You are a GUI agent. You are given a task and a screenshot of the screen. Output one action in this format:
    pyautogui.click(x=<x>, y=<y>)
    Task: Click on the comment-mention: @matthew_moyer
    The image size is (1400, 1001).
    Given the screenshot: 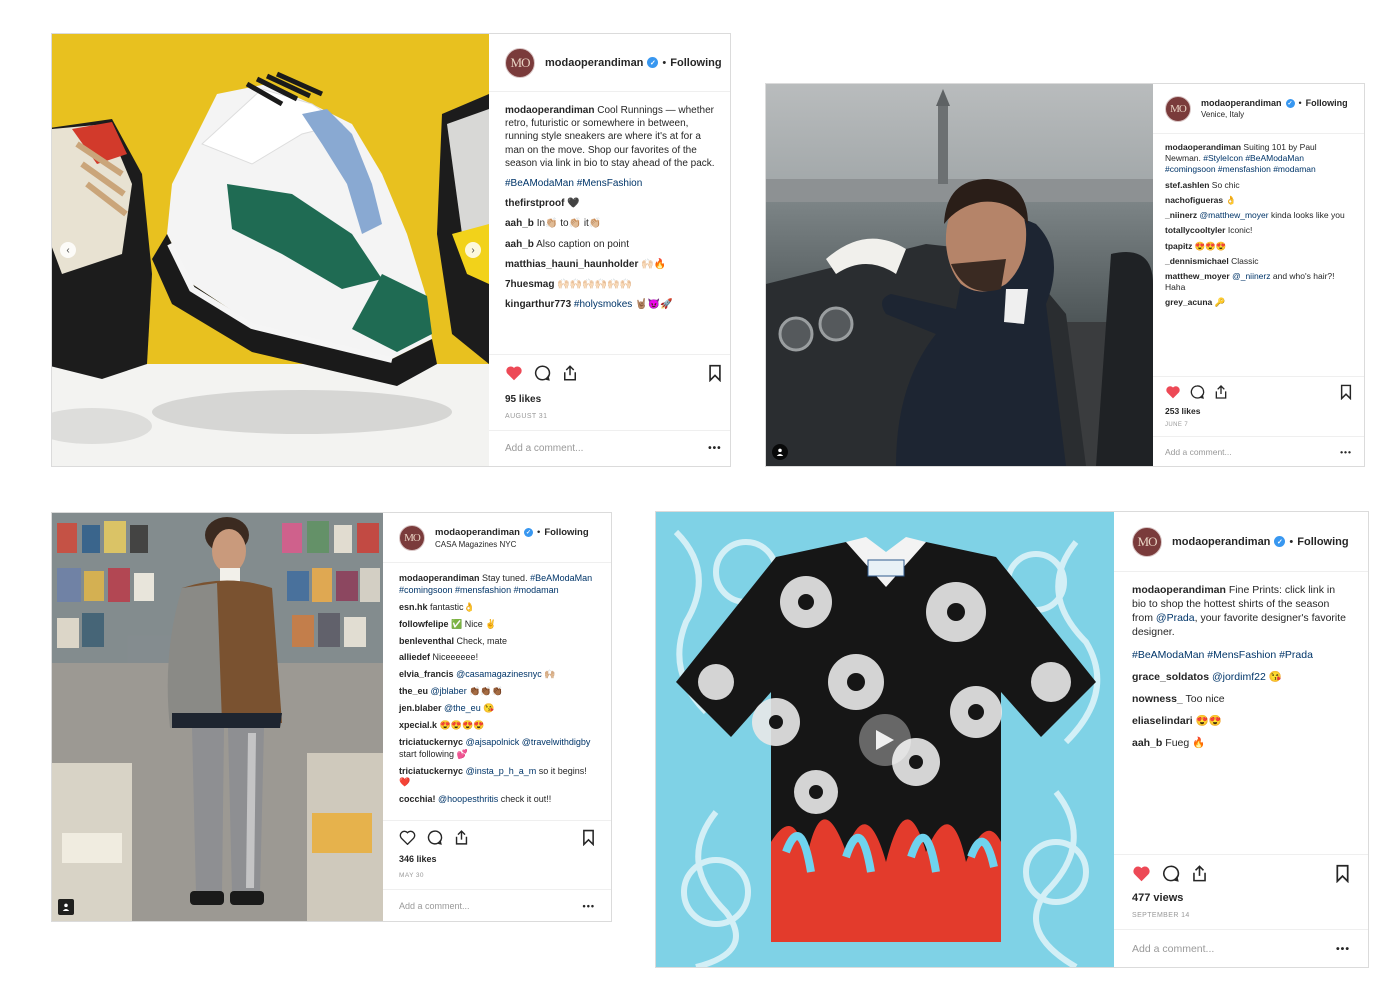 What is the action you would take?
    pyautogui.click(x=1234, y=215)
    